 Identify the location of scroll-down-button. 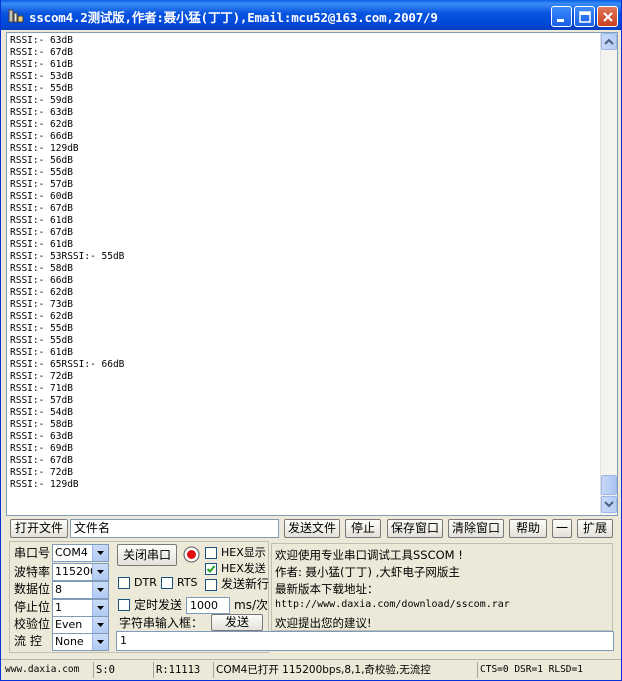
(609, 504).